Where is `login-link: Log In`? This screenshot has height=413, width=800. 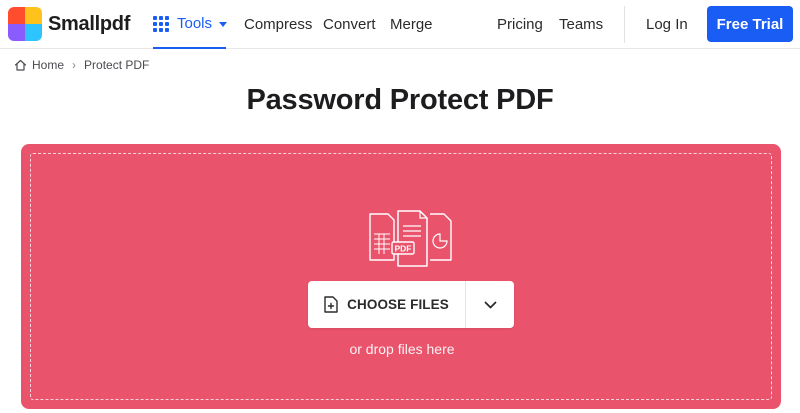 login-link: Log In is located at coordinates (667, 24).